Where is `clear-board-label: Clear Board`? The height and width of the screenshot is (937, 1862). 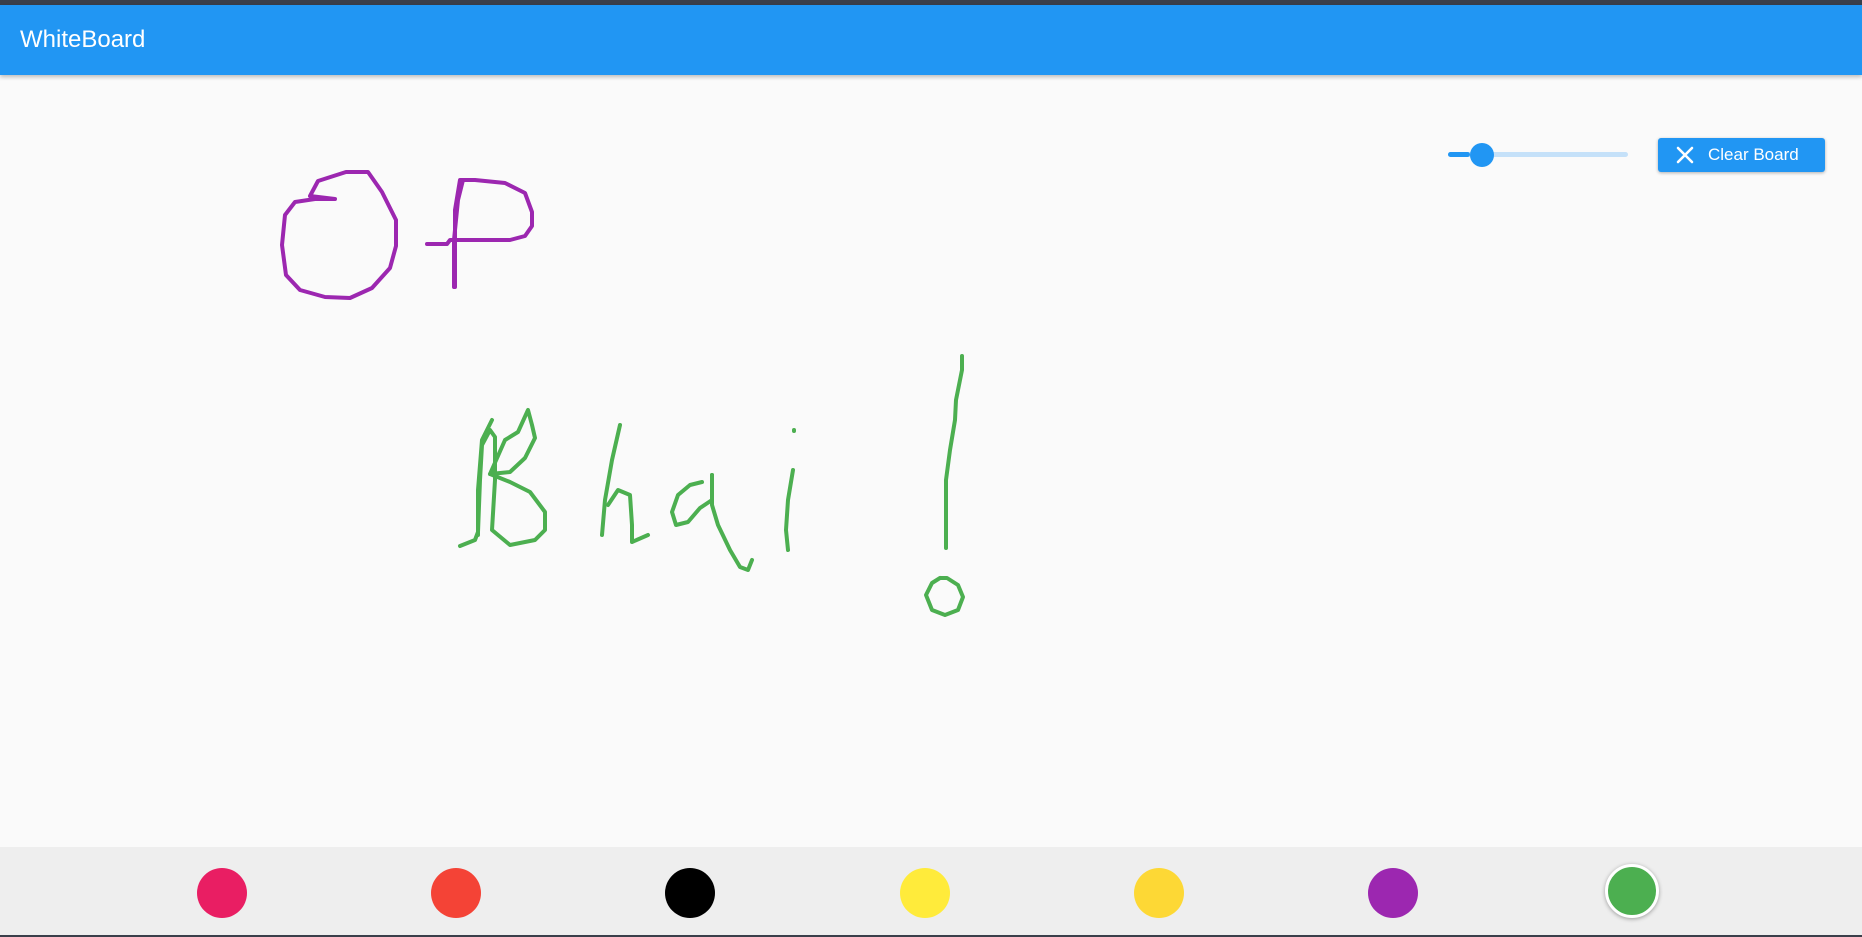 clear-board-label: Clear Board is located at coordinates (1753, 154).